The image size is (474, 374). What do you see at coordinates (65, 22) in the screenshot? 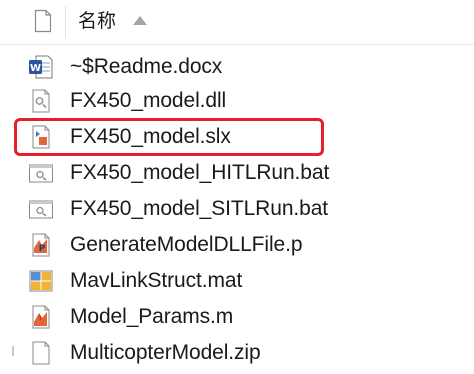
I see `column-divider` at bounding box center [65, 22].